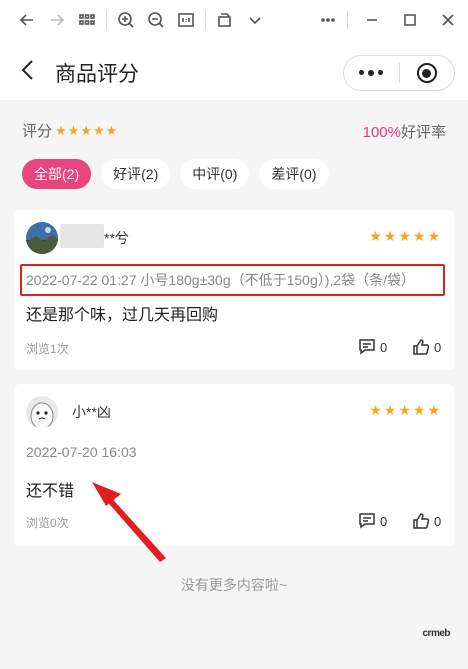 The height and width of the screenshot is (669, 468). I want to click on close-miniprogram-button, so click(426, 73).